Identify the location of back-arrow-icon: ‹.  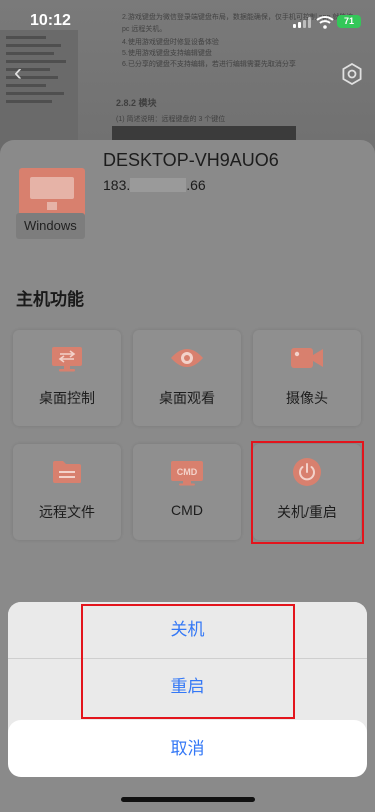
(25, 73).